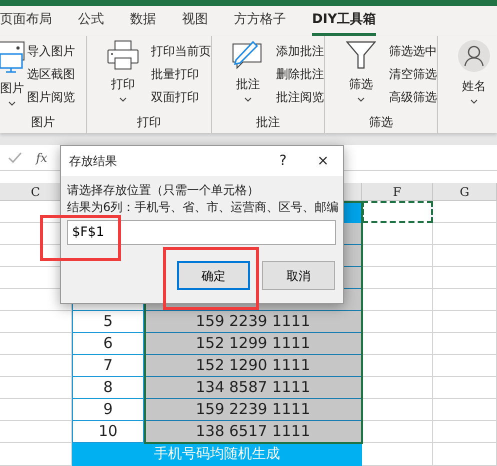  Describe the element at coordinates (253, 432) in the screenshot. I see `phone-cell: 138 6517 1111` at that location.